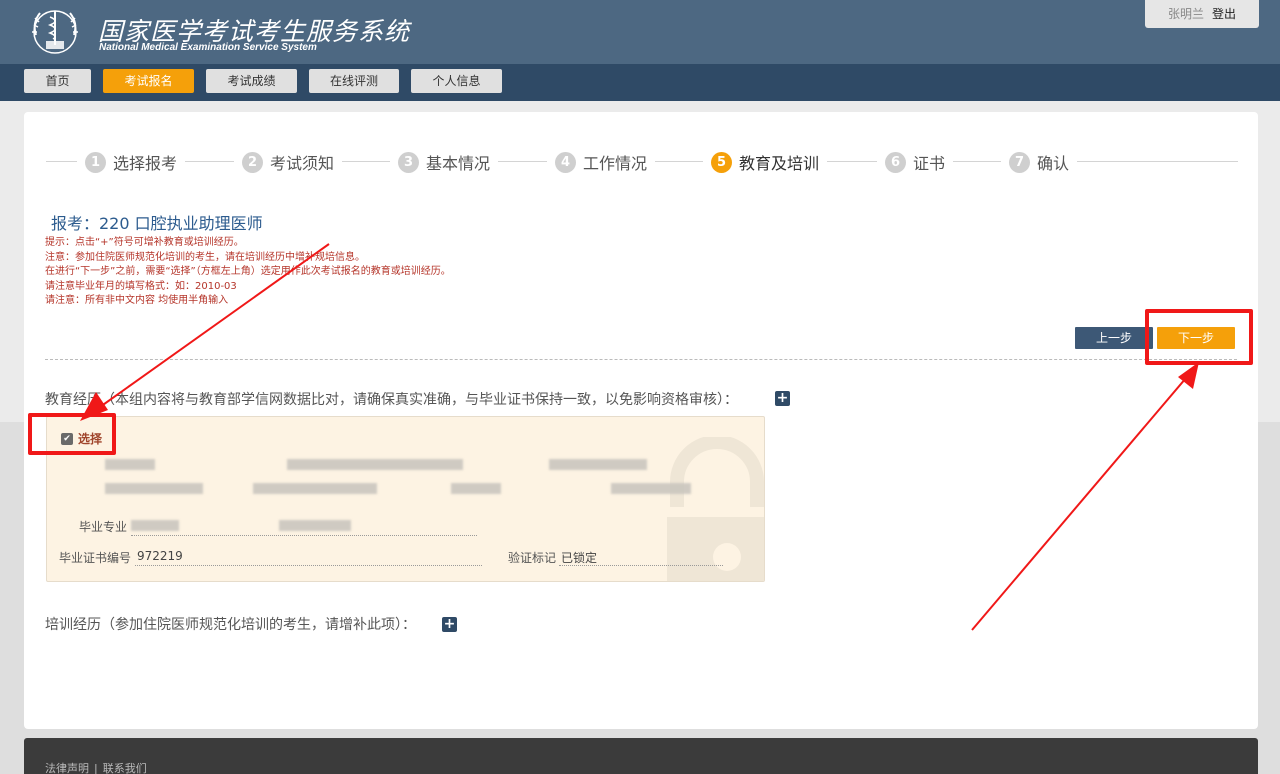 This screenshot has height=774, width=1280. What do you see at coordinates (252, 162) in the screenshot?
I see `step-number: 2` at bounding box center [252, 162].